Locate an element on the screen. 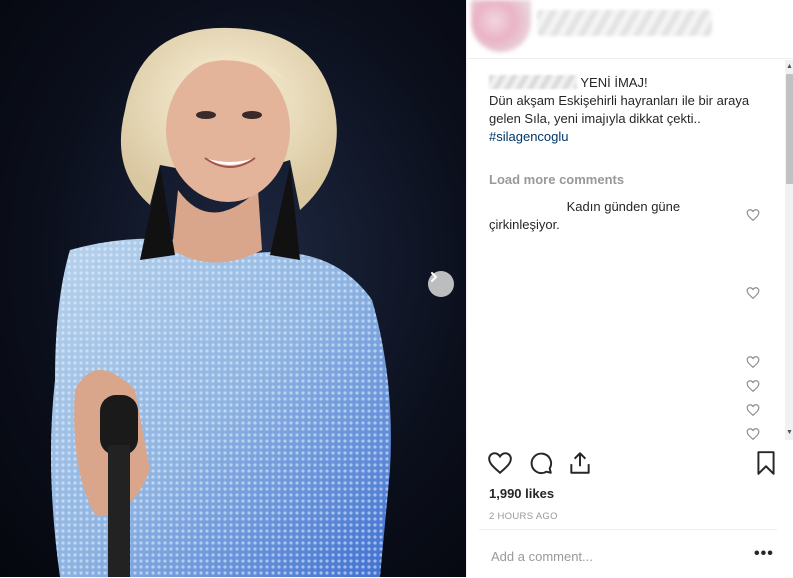  add-comment-input is located at coordinates (611, 556).